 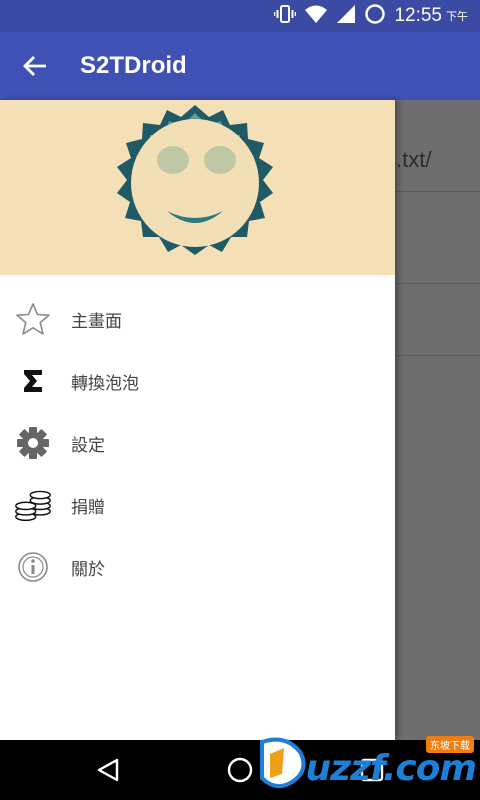 I want to click on app-bar: S2TDroid, so click(x=240, y=66).